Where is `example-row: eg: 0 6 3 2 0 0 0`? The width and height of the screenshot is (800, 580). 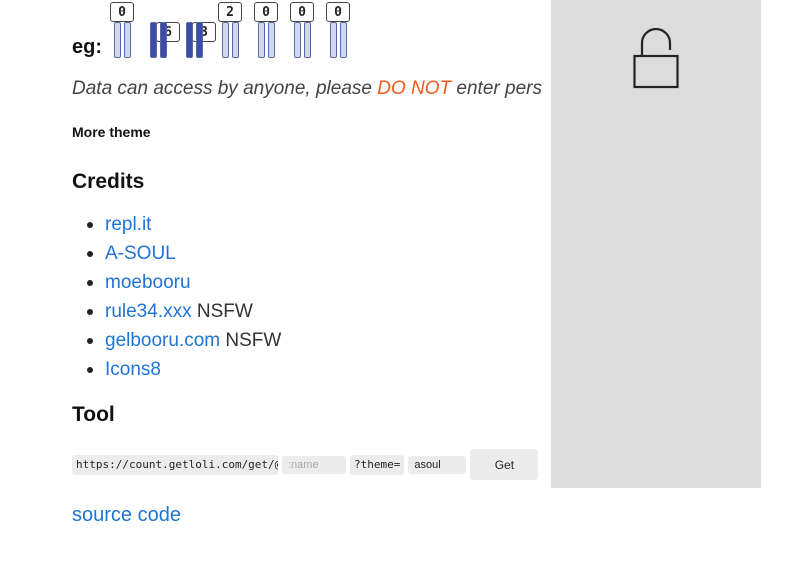 example-row: eg: 0 6 3 2 0 0 0 is located at coordinates (307, 31).